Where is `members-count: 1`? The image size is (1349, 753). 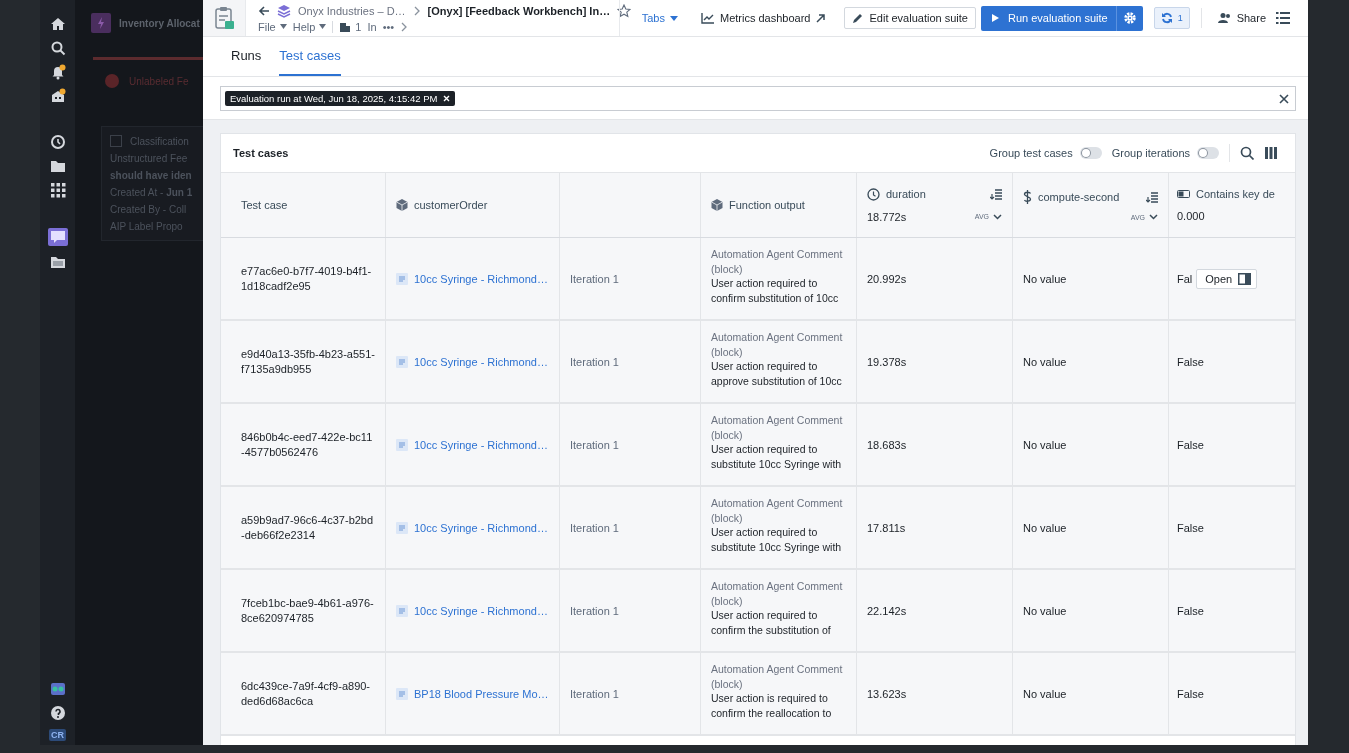
members-count: 1 is located at coordinates (350, 26).